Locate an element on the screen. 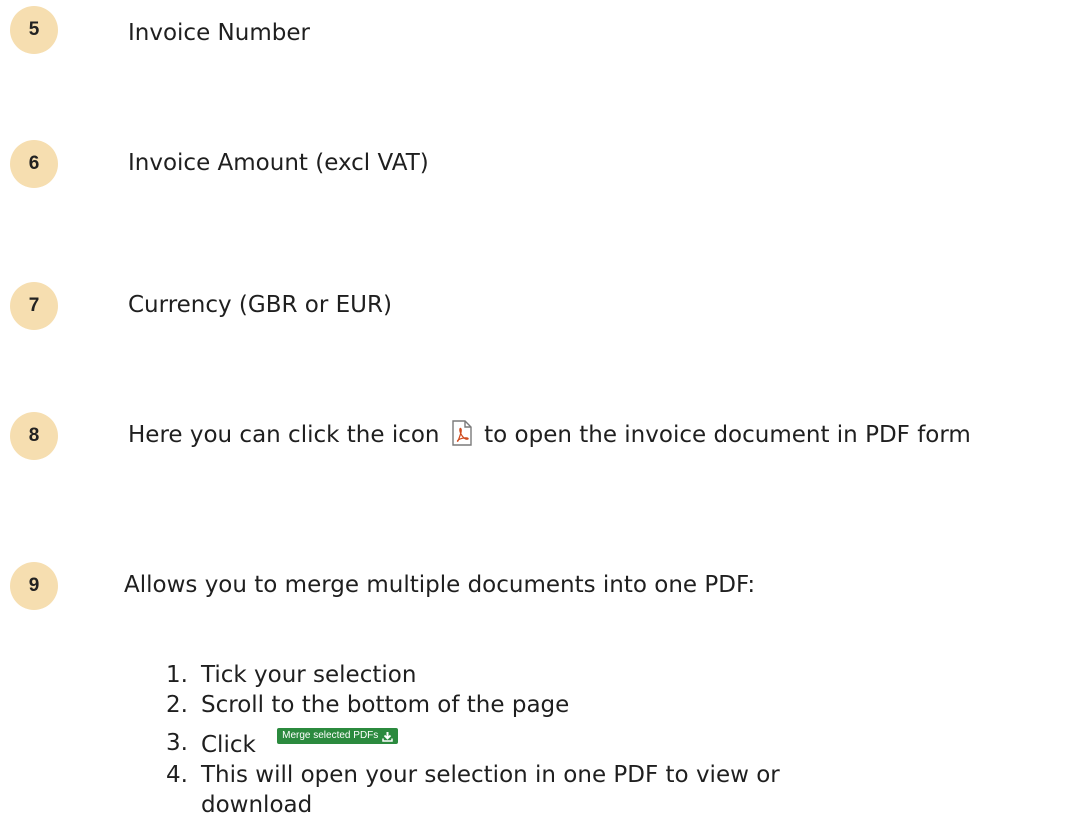  merge-button-label: Merge selected PDFs is located at coordinates (330, 735).